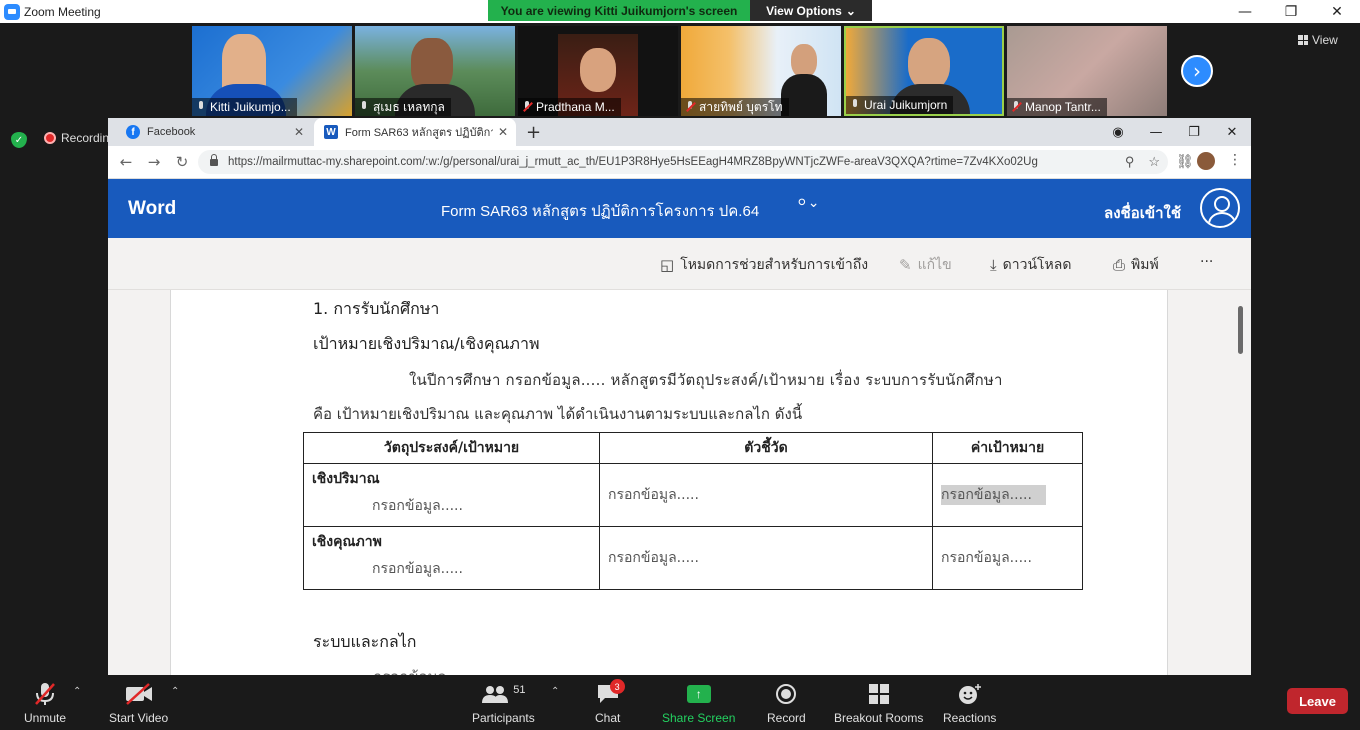  I want to click on accessibility-mode-button: ◱ โหมดการช่วยสำหรับการเข้าถึง, so click(764, 265).